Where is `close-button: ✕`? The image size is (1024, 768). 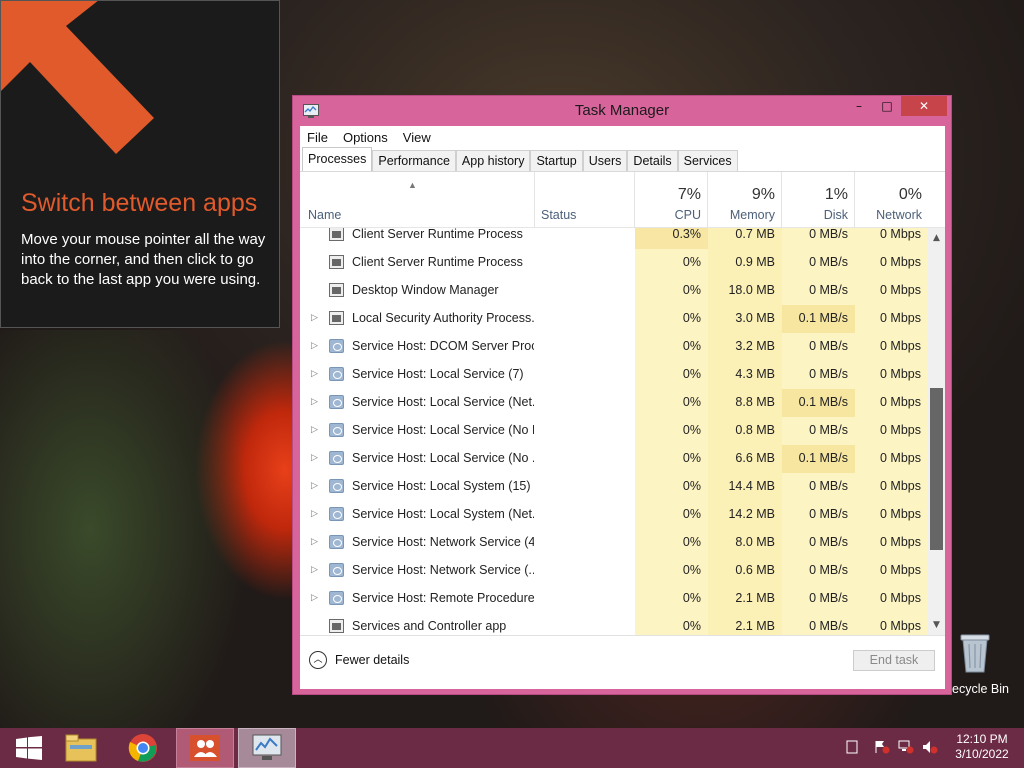 close-button: ✕ is located at coordinates (924, 106).